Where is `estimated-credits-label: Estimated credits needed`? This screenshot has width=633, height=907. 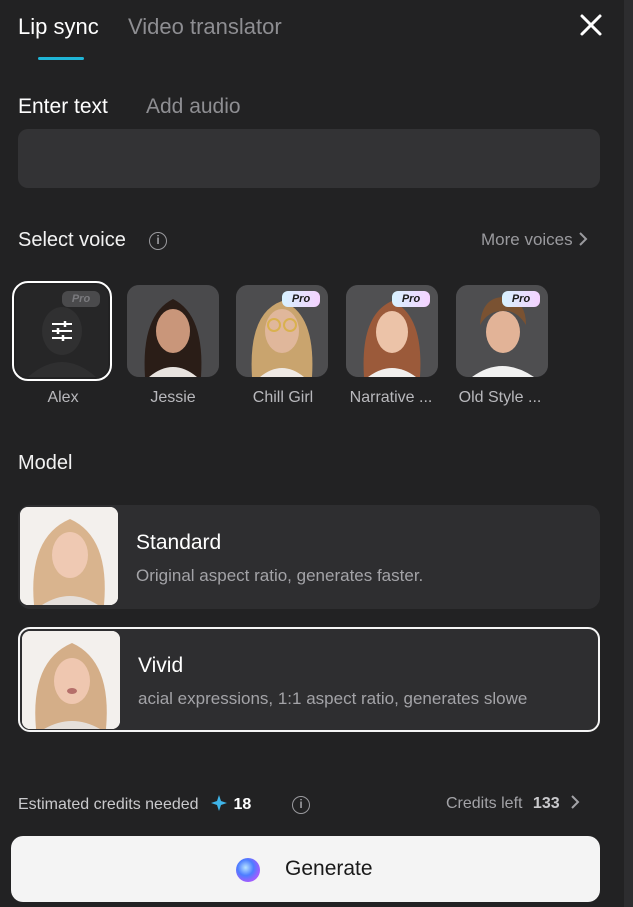 estimated-credits-label: Estimated credits needed is located at coordinates (108, 804).